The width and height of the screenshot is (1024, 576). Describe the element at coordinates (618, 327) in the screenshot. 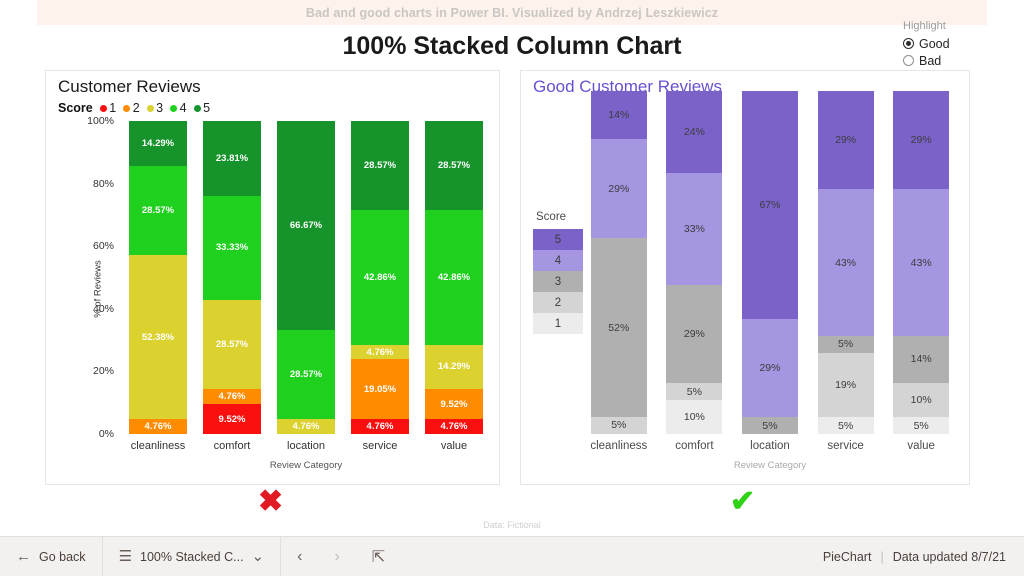

I see `bar-segment-score-3: 52%` at that location.